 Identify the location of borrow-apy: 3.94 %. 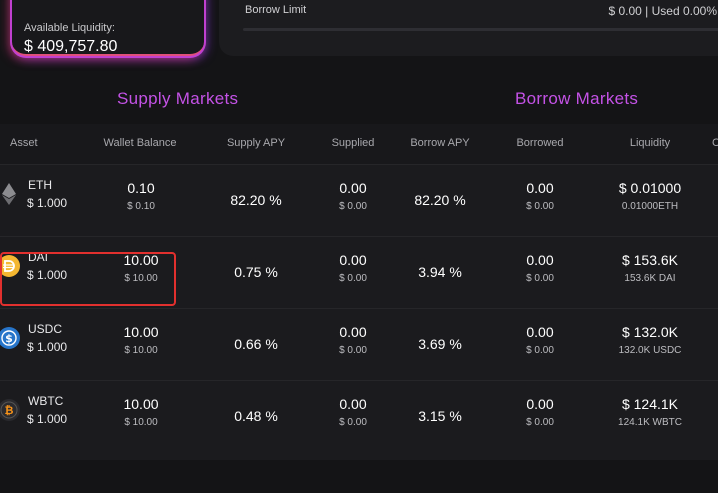
(440, 272).